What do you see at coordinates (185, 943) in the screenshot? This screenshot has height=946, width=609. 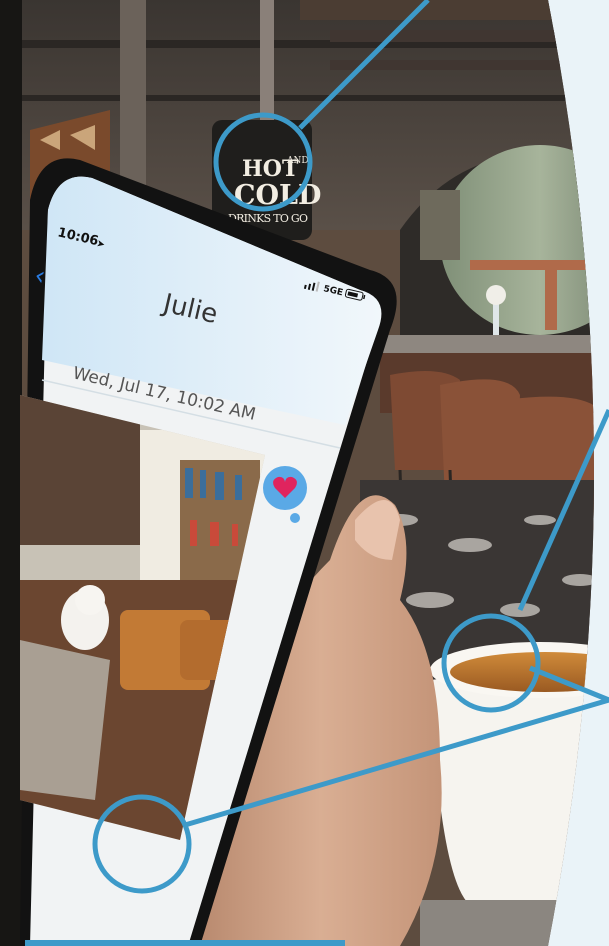 I see `bottom-accent-bar` at bounding box center [185, 943].